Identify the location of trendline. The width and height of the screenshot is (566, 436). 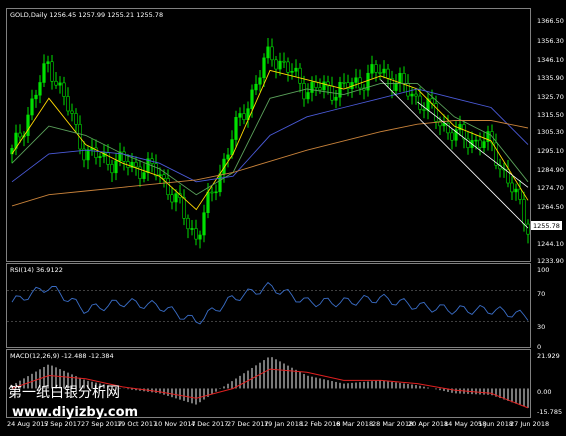
(473, 144).